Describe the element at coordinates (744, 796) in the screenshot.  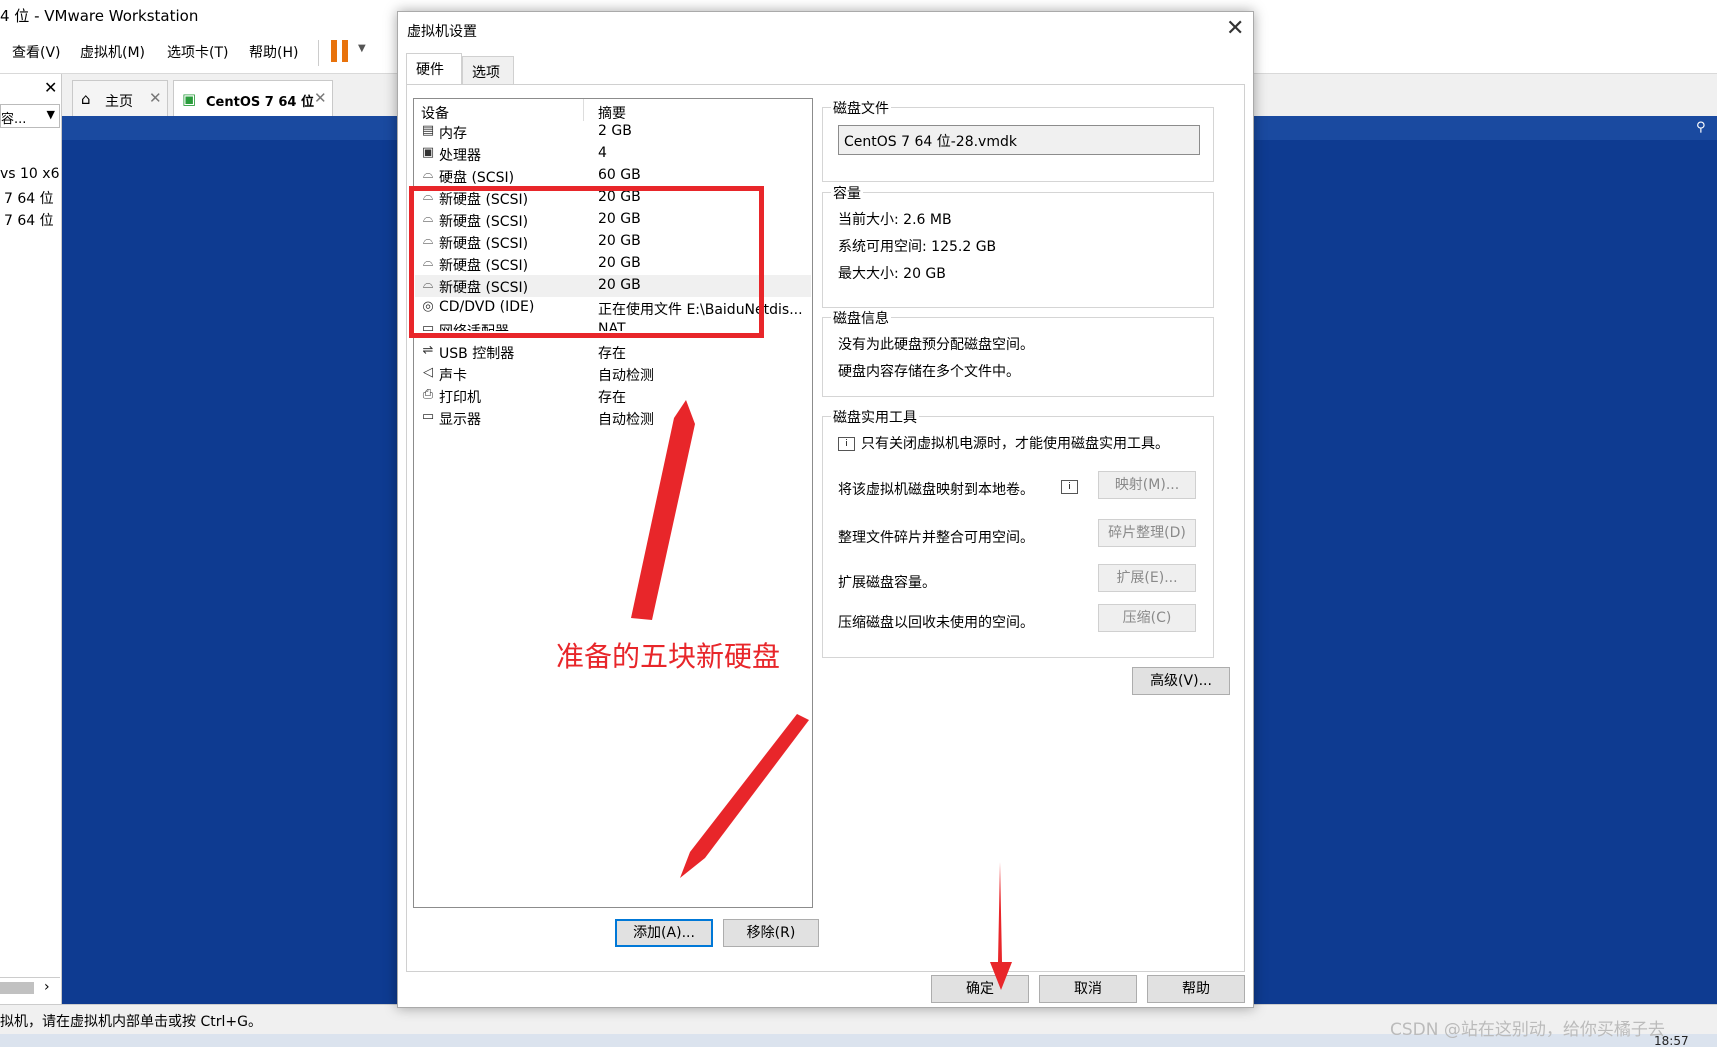
I see `arrow-down-left-icon` at that location.